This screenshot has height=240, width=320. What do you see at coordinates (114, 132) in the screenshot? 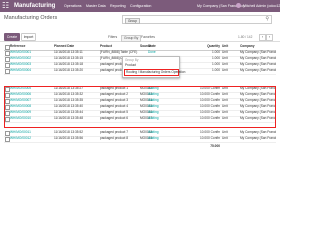
I see `cell-product: packaged product 7` at bounding box center [114, 132].